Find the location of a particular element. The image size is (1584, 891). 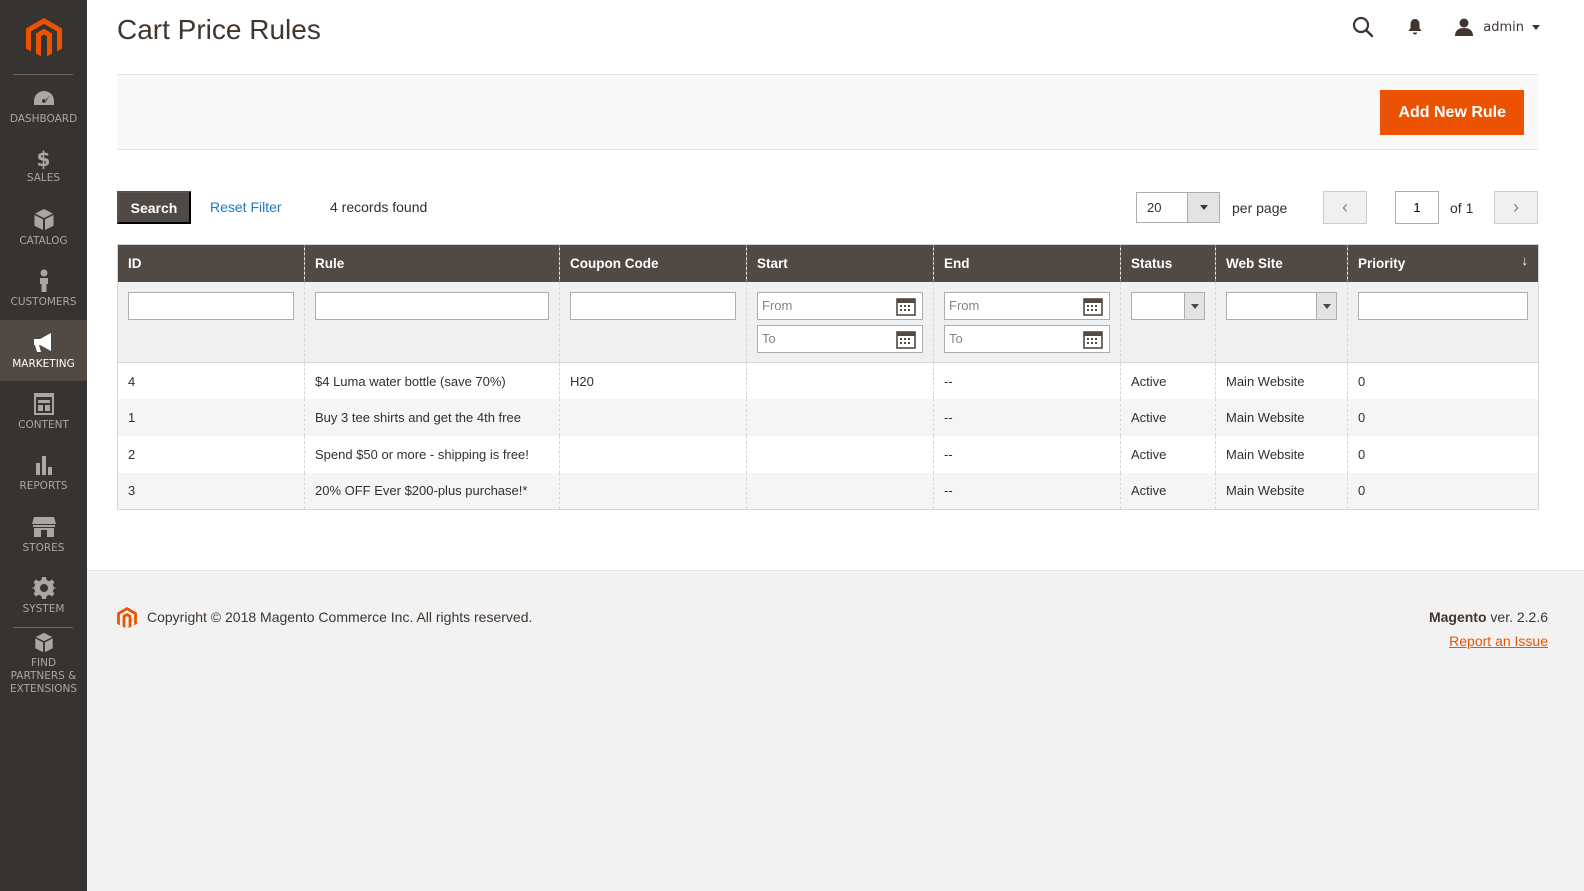

filter-end-from-input: From is located at coordinates (1027, 305).